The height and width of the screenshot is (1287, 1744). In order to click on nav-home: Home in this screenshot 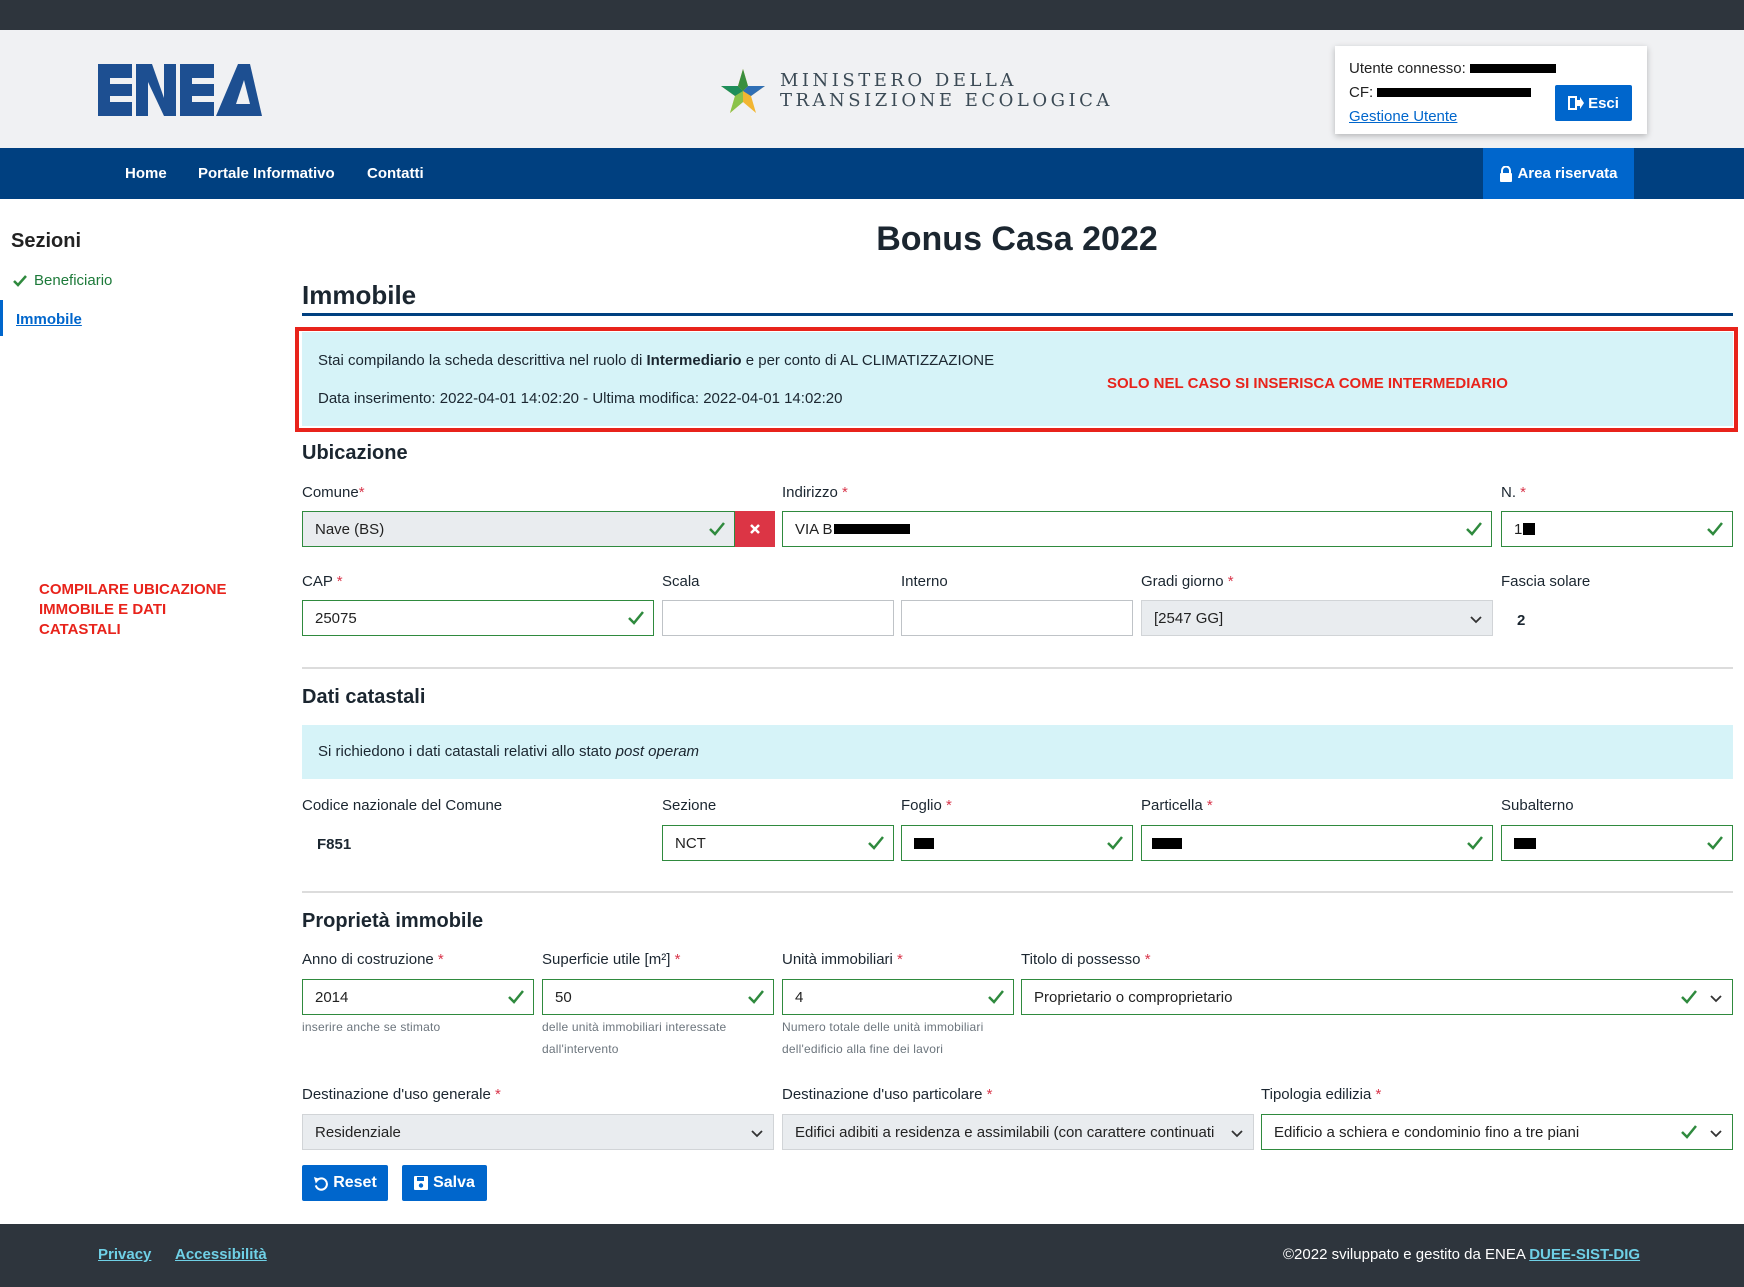, I will do `click(146, 173)`.